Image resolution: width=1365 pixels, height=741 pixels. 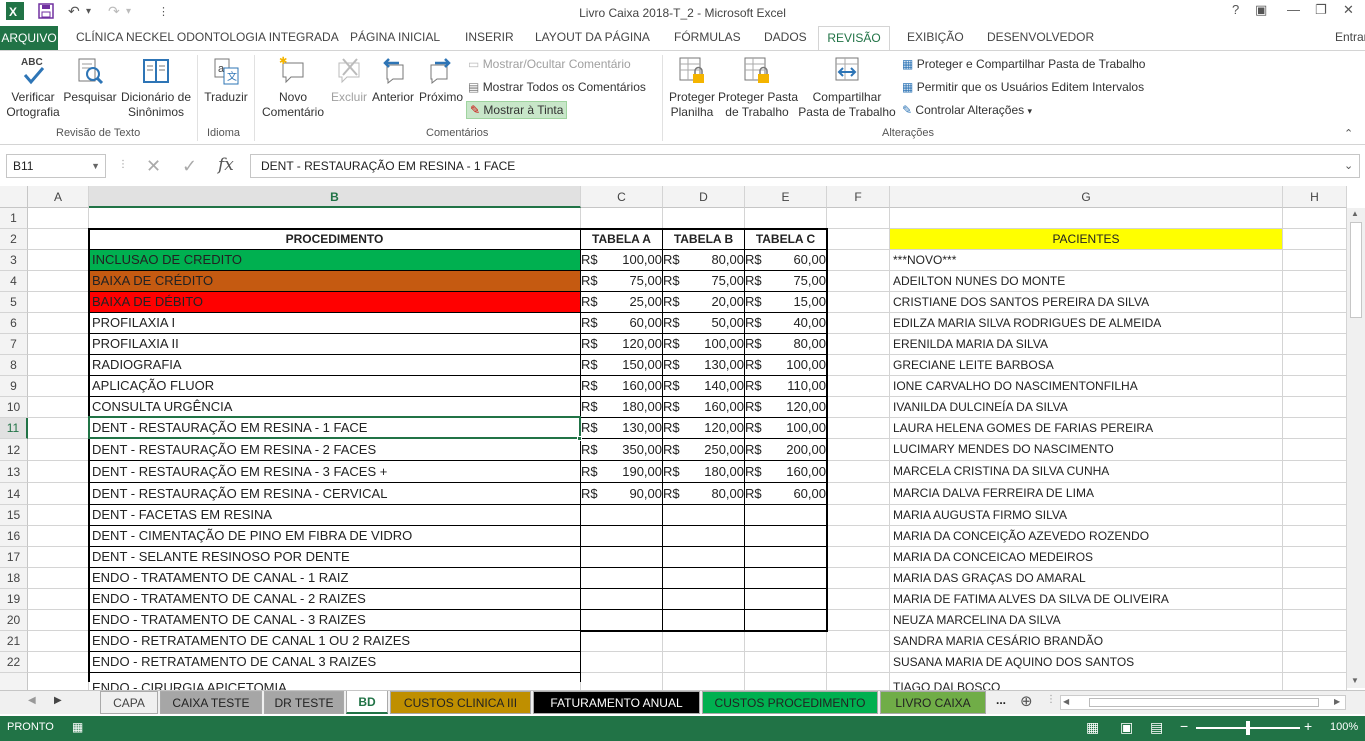 I want to click on horizontal-scrollbar: ◀ ▶, so click(x=1203, y=702).